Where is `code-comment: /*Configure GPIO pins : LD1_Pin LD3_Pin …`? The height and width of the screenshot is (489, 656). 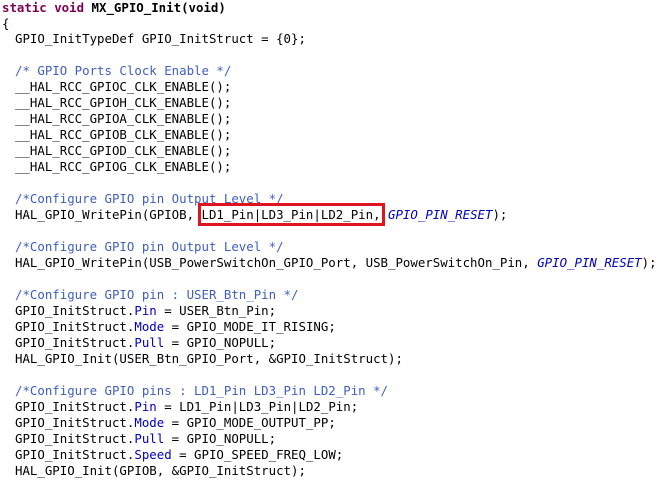
code-comment: /*Configure GPIO pins : LD1_Pin LD3_Pin … is located at coordinates (201, 390).